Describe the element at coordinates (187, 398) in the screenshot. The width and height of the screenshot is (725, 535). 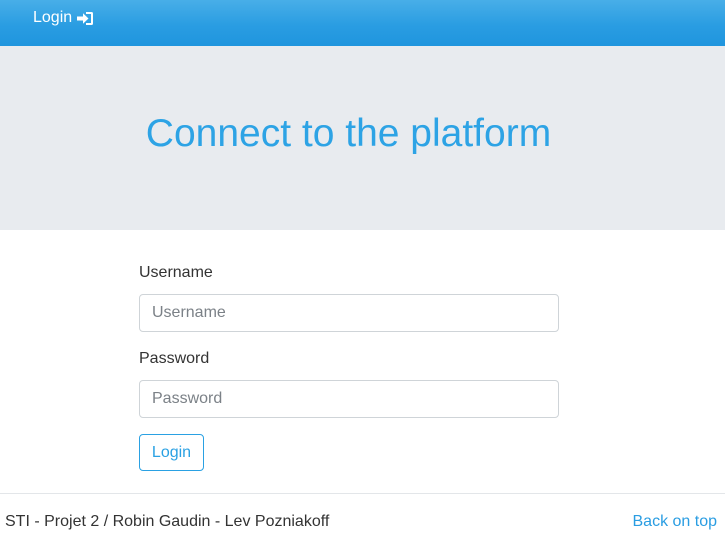
I see `password-placeholder: Password` at that location.